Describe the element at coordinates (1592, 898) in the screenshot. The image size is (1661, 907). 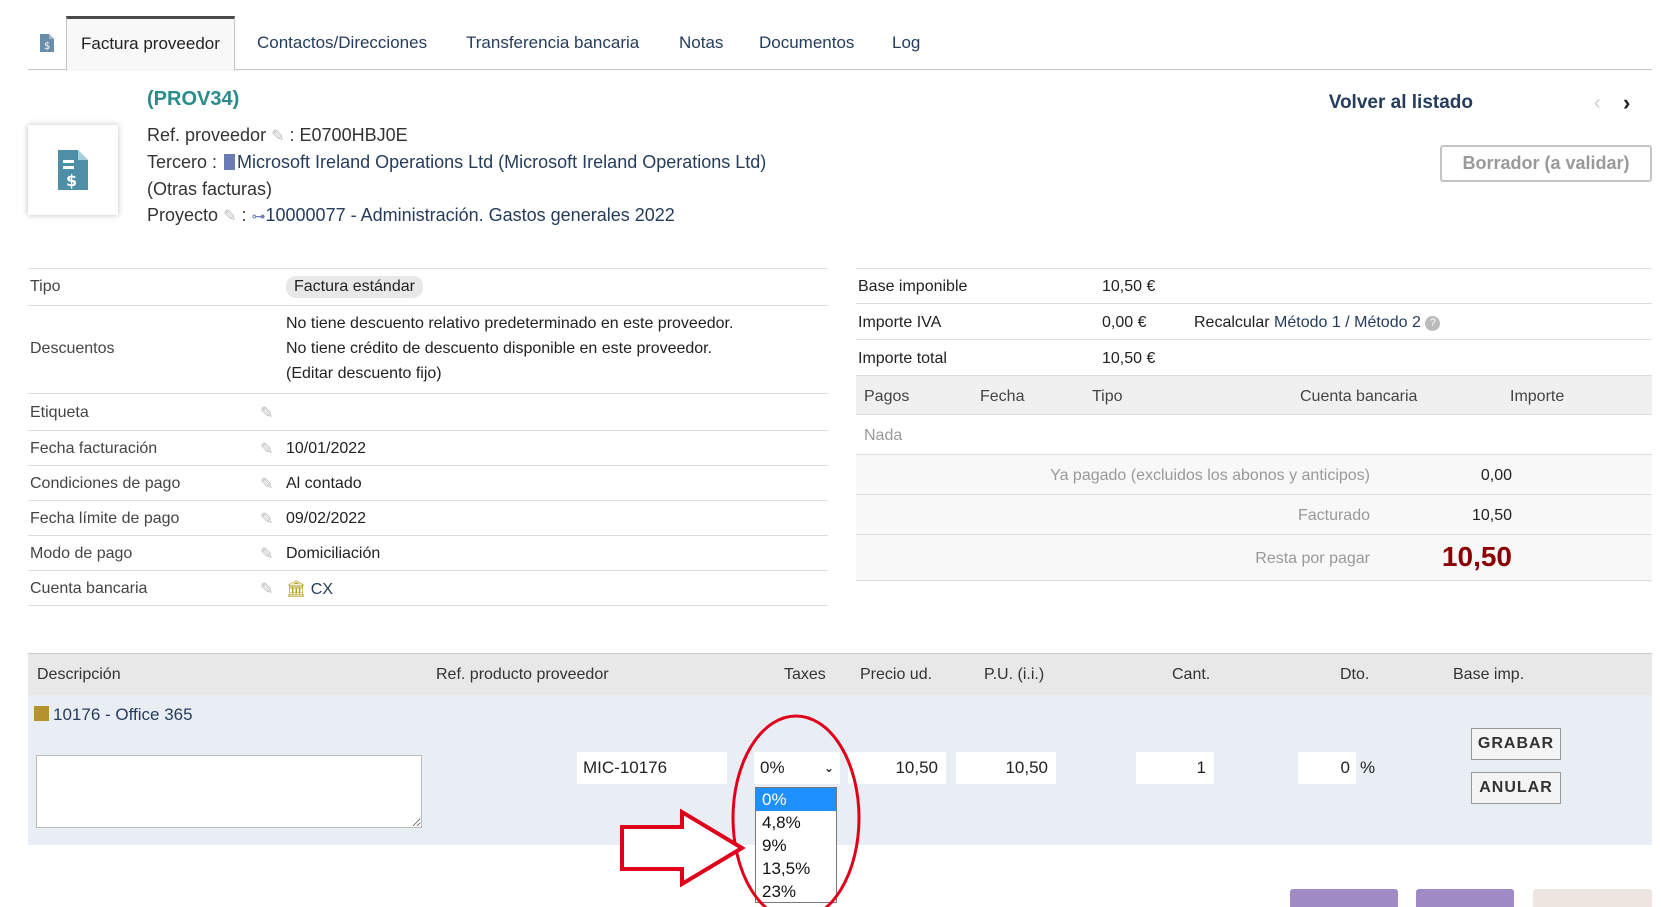
I see `delete-button` at that location.